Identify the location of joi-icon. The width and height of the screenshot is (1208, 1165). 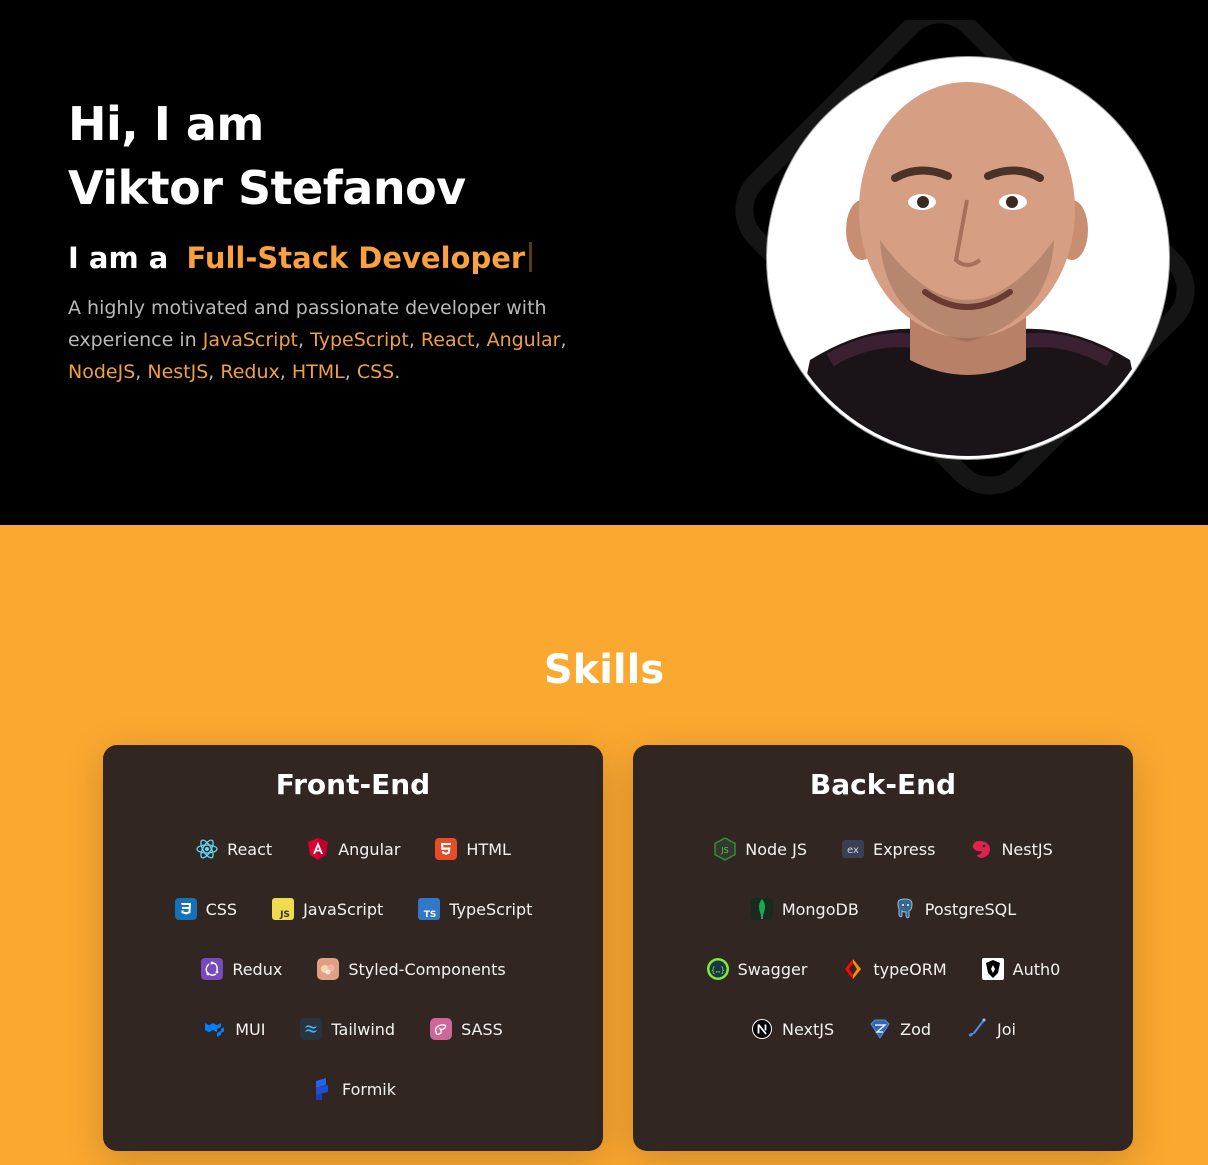
(977, 1029).